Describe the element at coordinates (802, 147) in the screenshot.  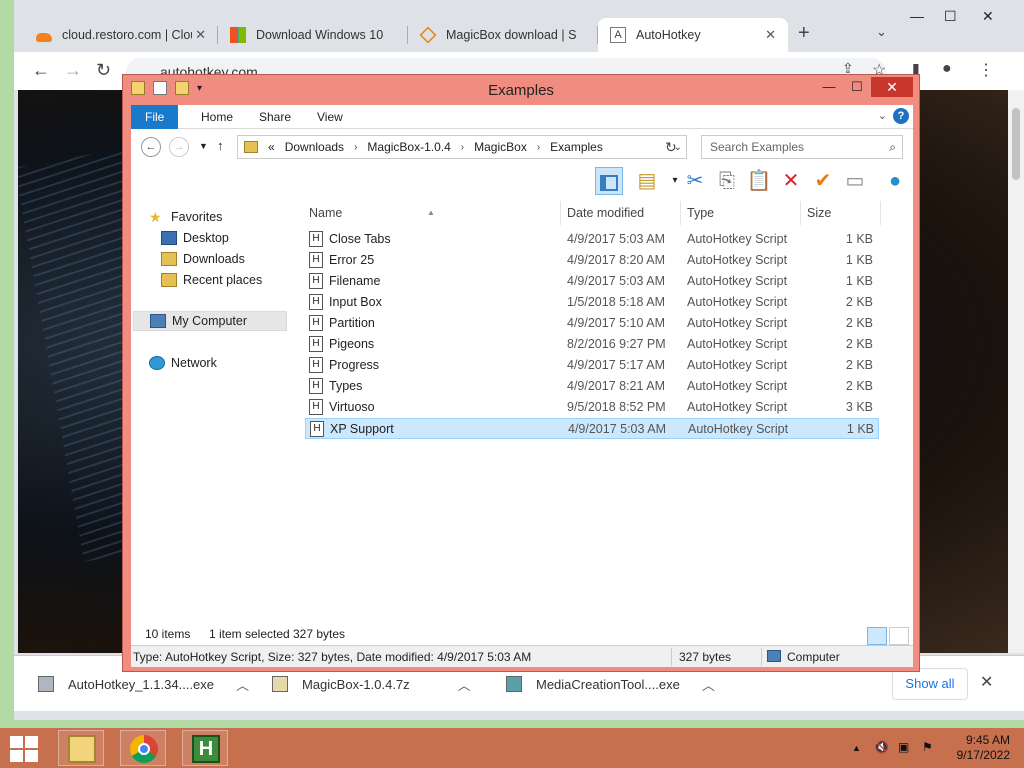
I see `search-input: Search Examples ⌕` at that location.